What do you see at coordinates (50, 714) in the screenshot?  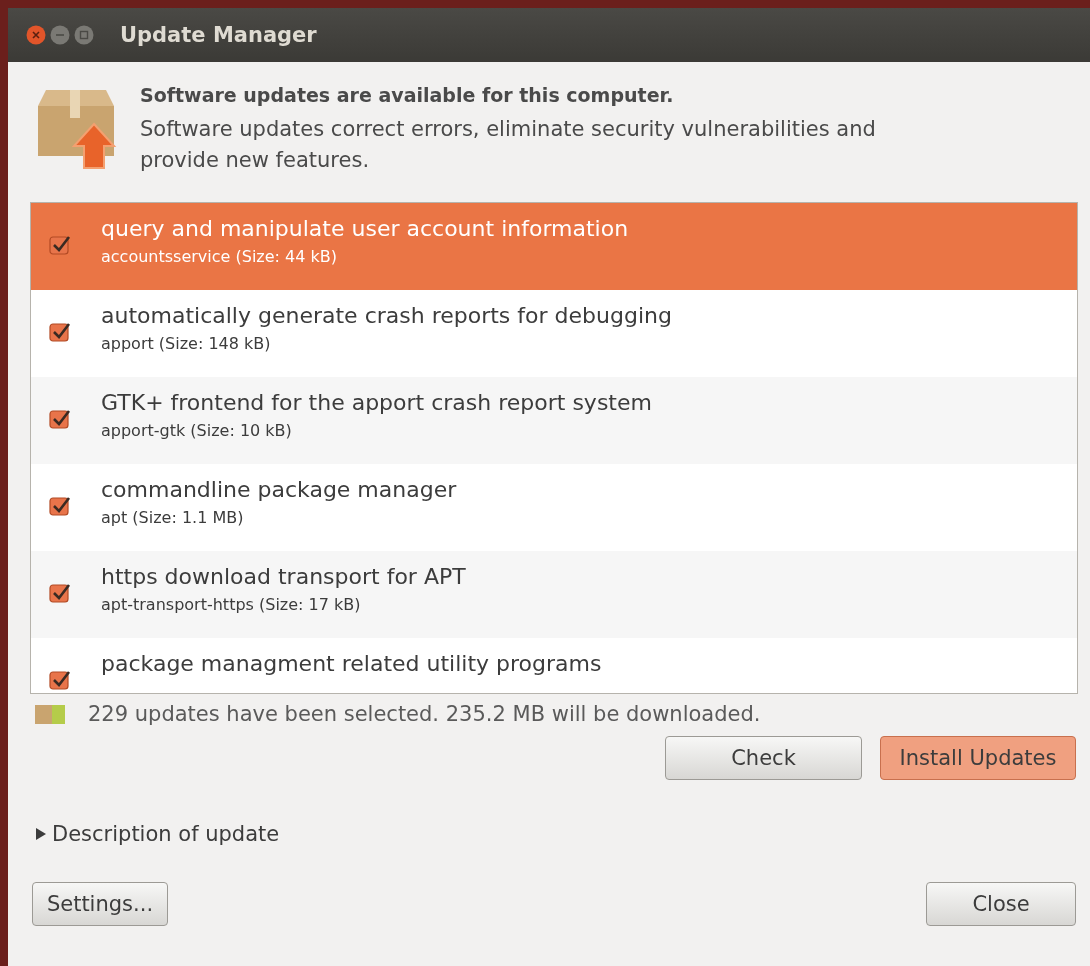 I see `package-icon` at bounding box center [50, 714].